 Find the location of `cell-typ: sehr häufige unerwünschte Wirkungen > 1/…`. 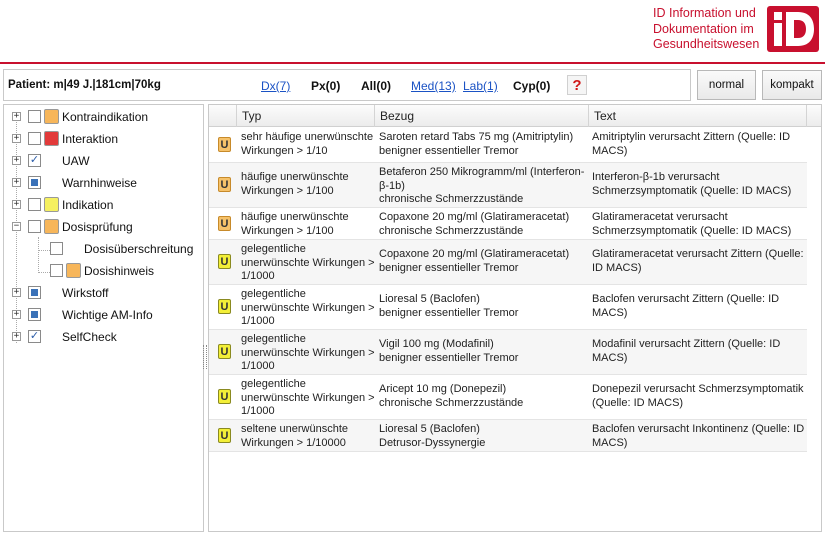

cell-typ: sehr häufige unerwünschte Wirkungen > 1/… is located at coordinates (307, 144).